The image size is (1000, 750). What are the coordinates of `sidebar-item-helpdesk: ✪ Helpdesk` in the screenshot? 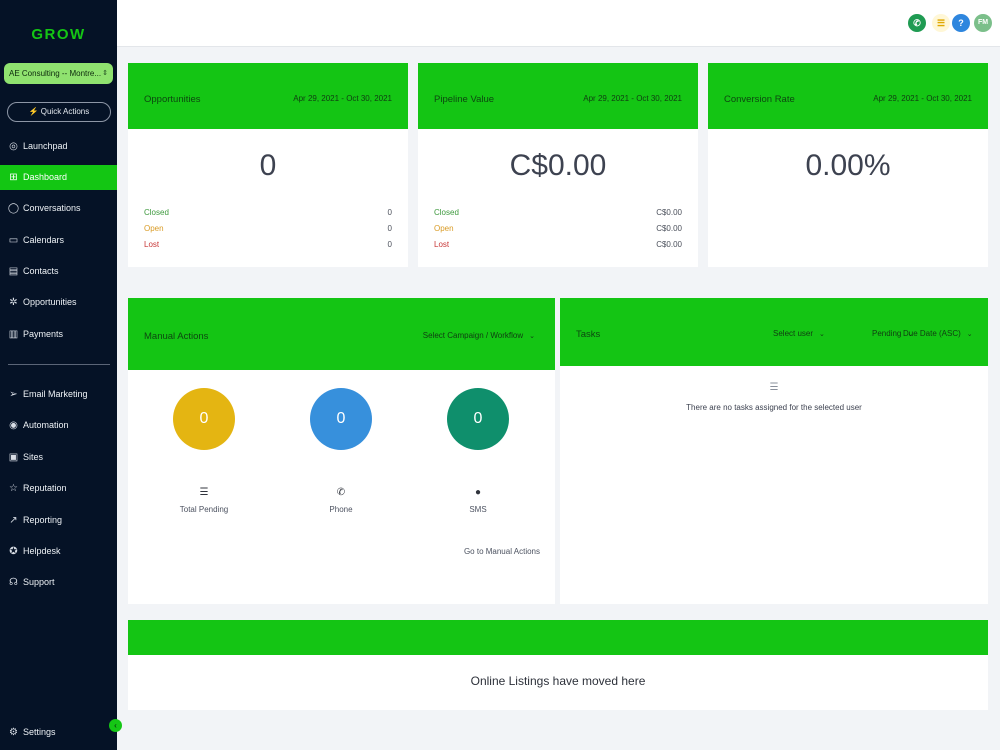 It's located at (58, 551).